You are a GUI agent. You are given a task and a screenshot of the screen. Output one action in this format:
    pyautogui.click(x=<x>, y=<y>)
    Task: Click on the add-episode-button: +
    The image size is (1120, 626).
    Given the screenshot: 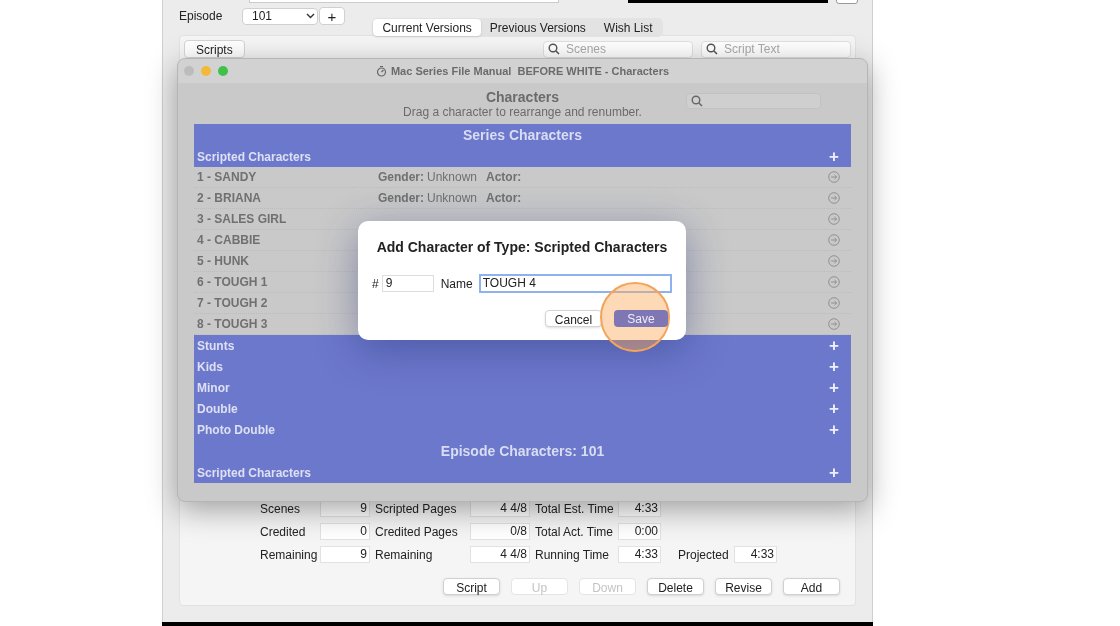 What is the action you would take?
    pyautogui.click(x=332, y=16)
    